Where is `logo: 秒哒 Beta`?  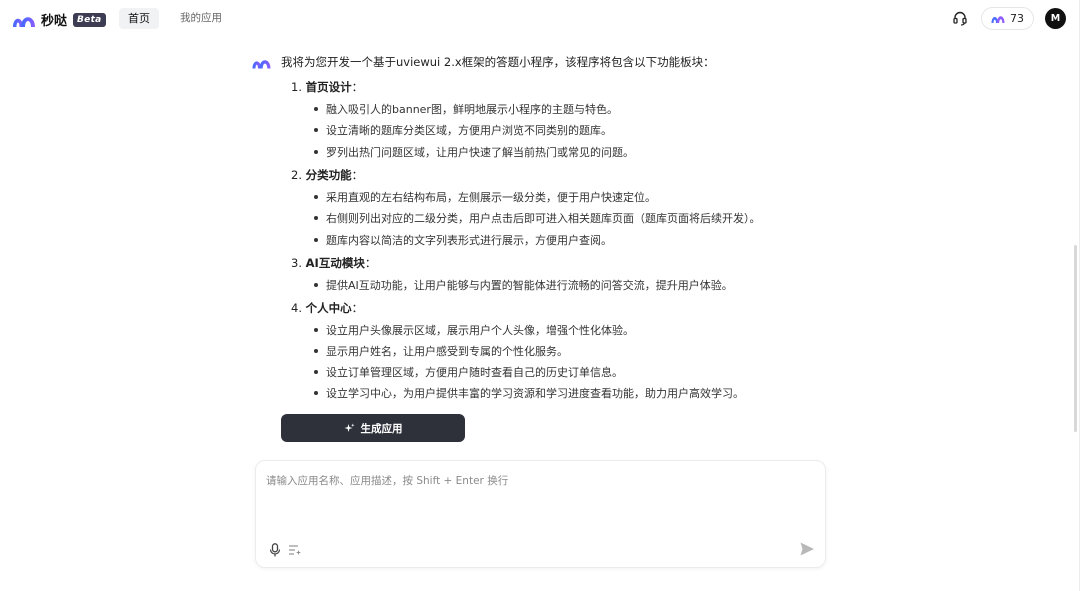 logo: 秒哒 Beta is located at coordinates (59, 19).